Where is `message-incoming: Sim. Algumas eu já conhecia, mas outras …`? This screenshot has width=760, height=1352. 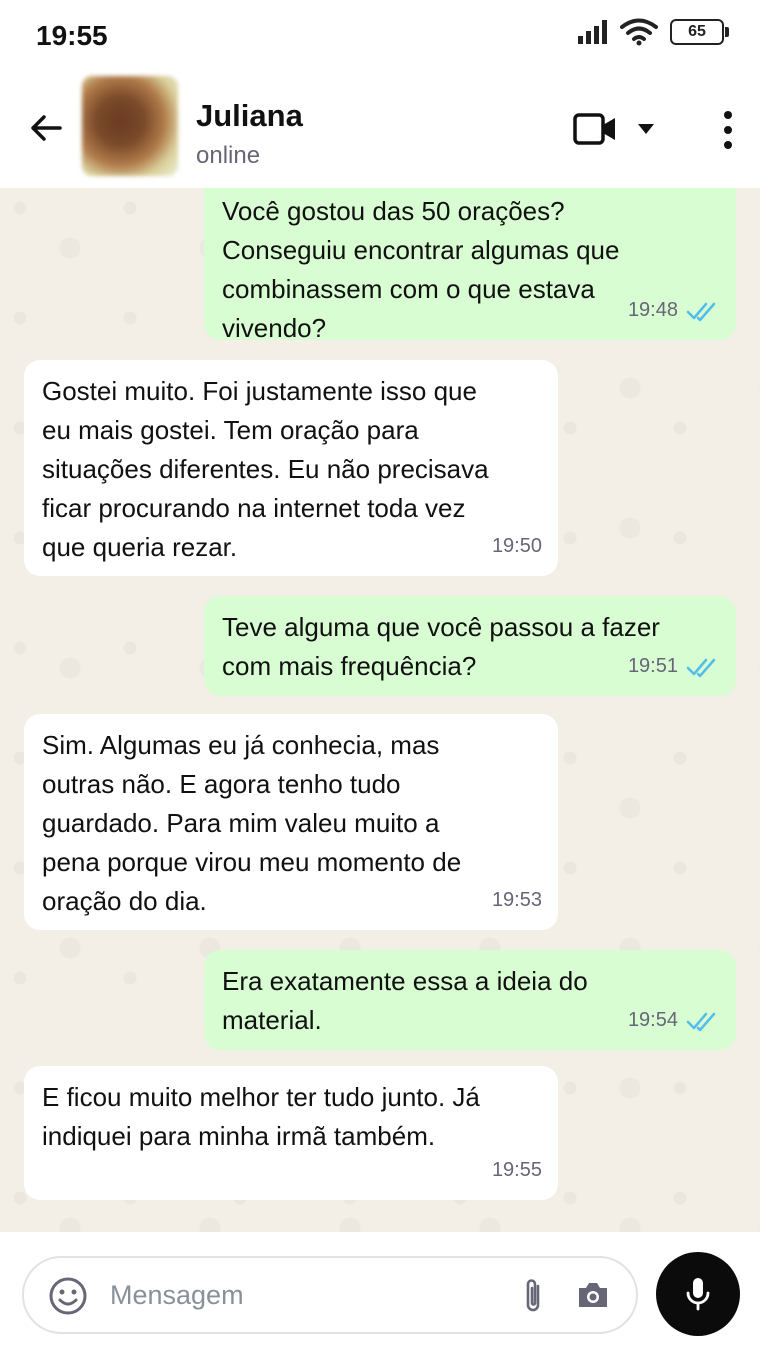
message-incoming: Sim. Algumas eu já conhecia, mas outras … is located at coordinates (291, 822).